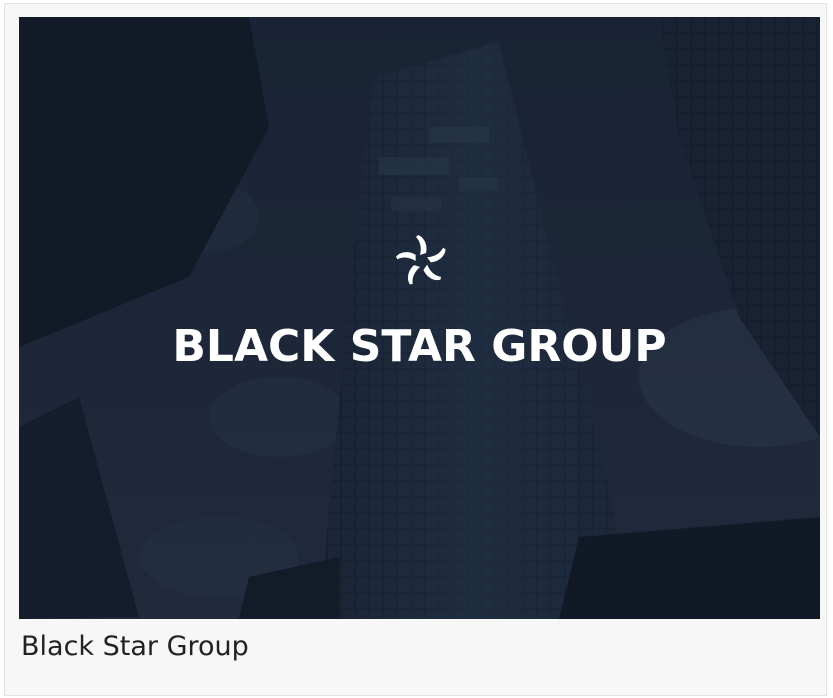  Describe the element at coordinates (135, 646) in the screenshot. I see `image-caption: Black Star Group` at that location.